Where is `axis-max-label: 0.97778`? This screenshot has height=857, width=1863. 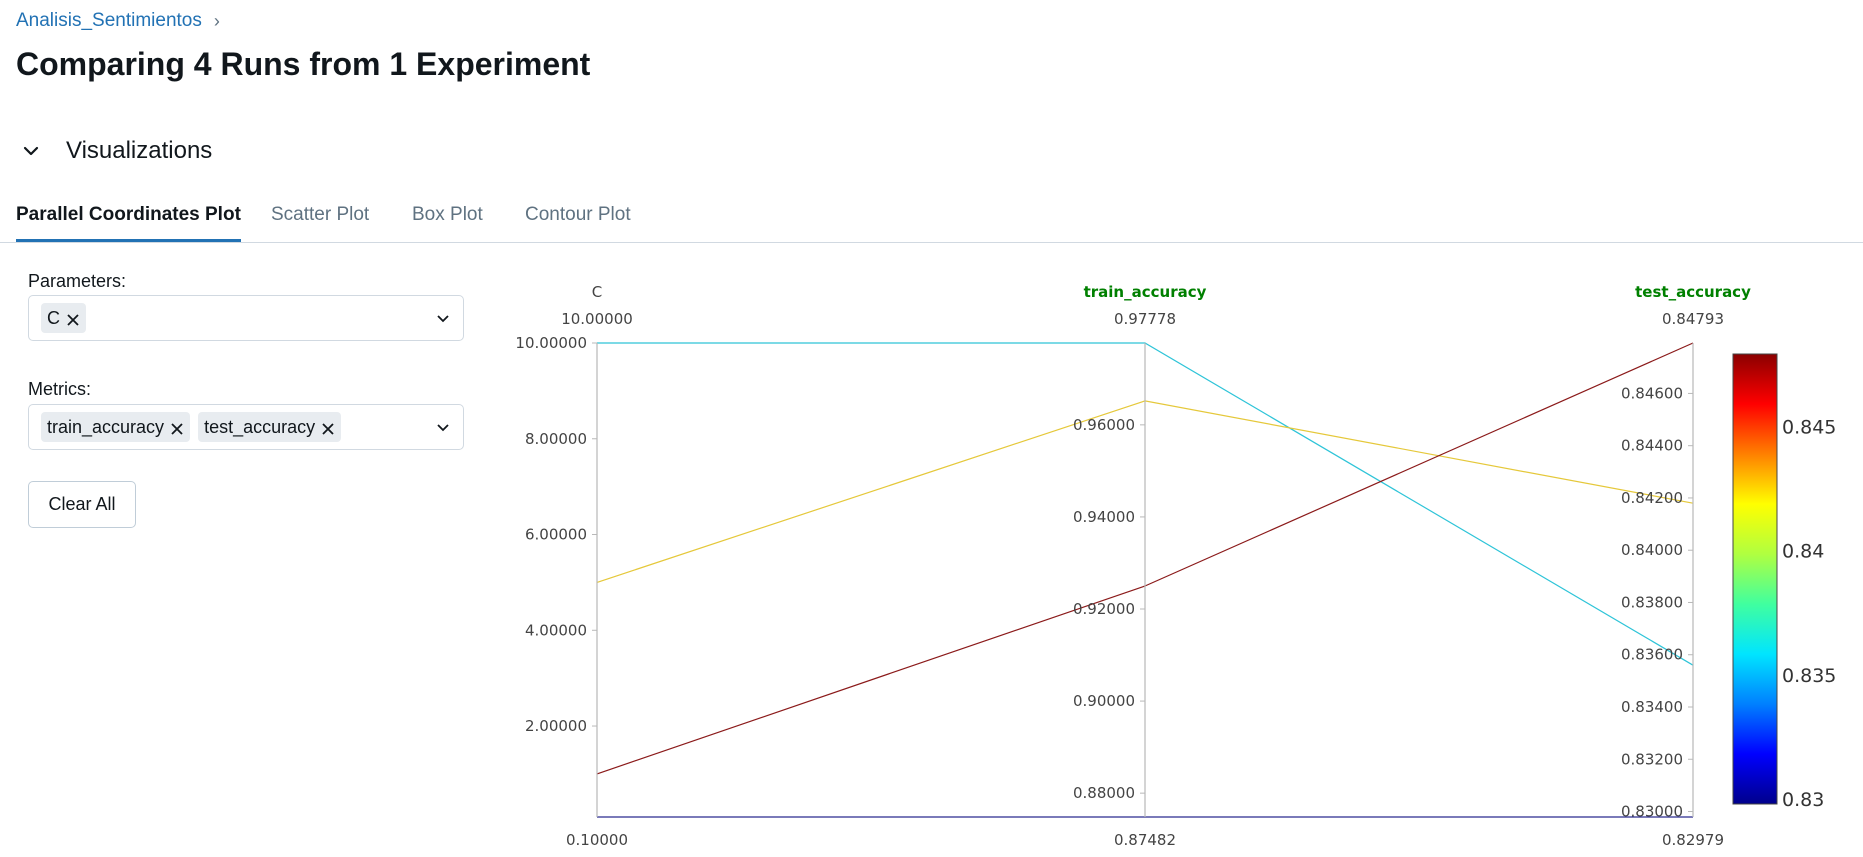
axis-max-label: 0.97778 is located at coordinates (1145, 319).